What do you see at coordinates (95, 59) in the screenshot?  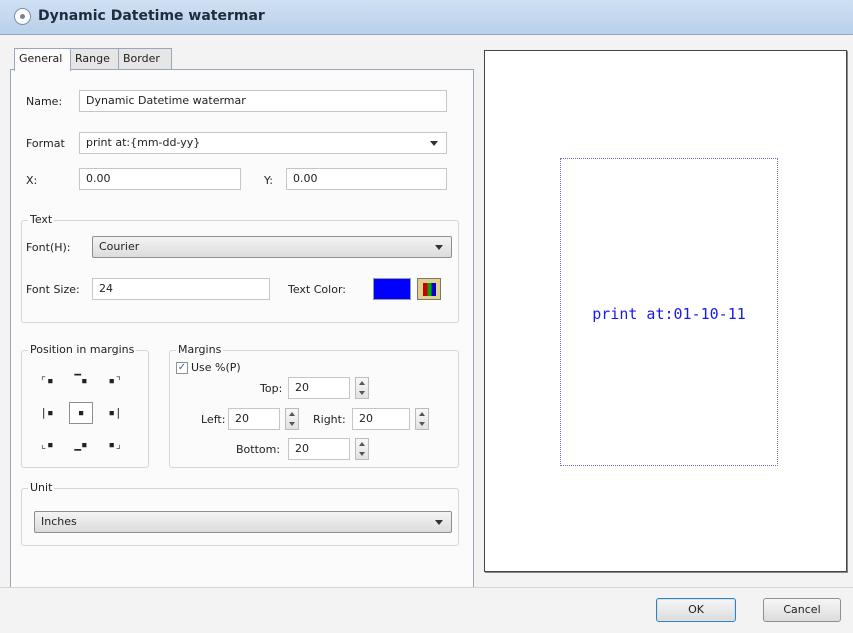 I see `tab-range: Range` at bounding box center [95, 59].